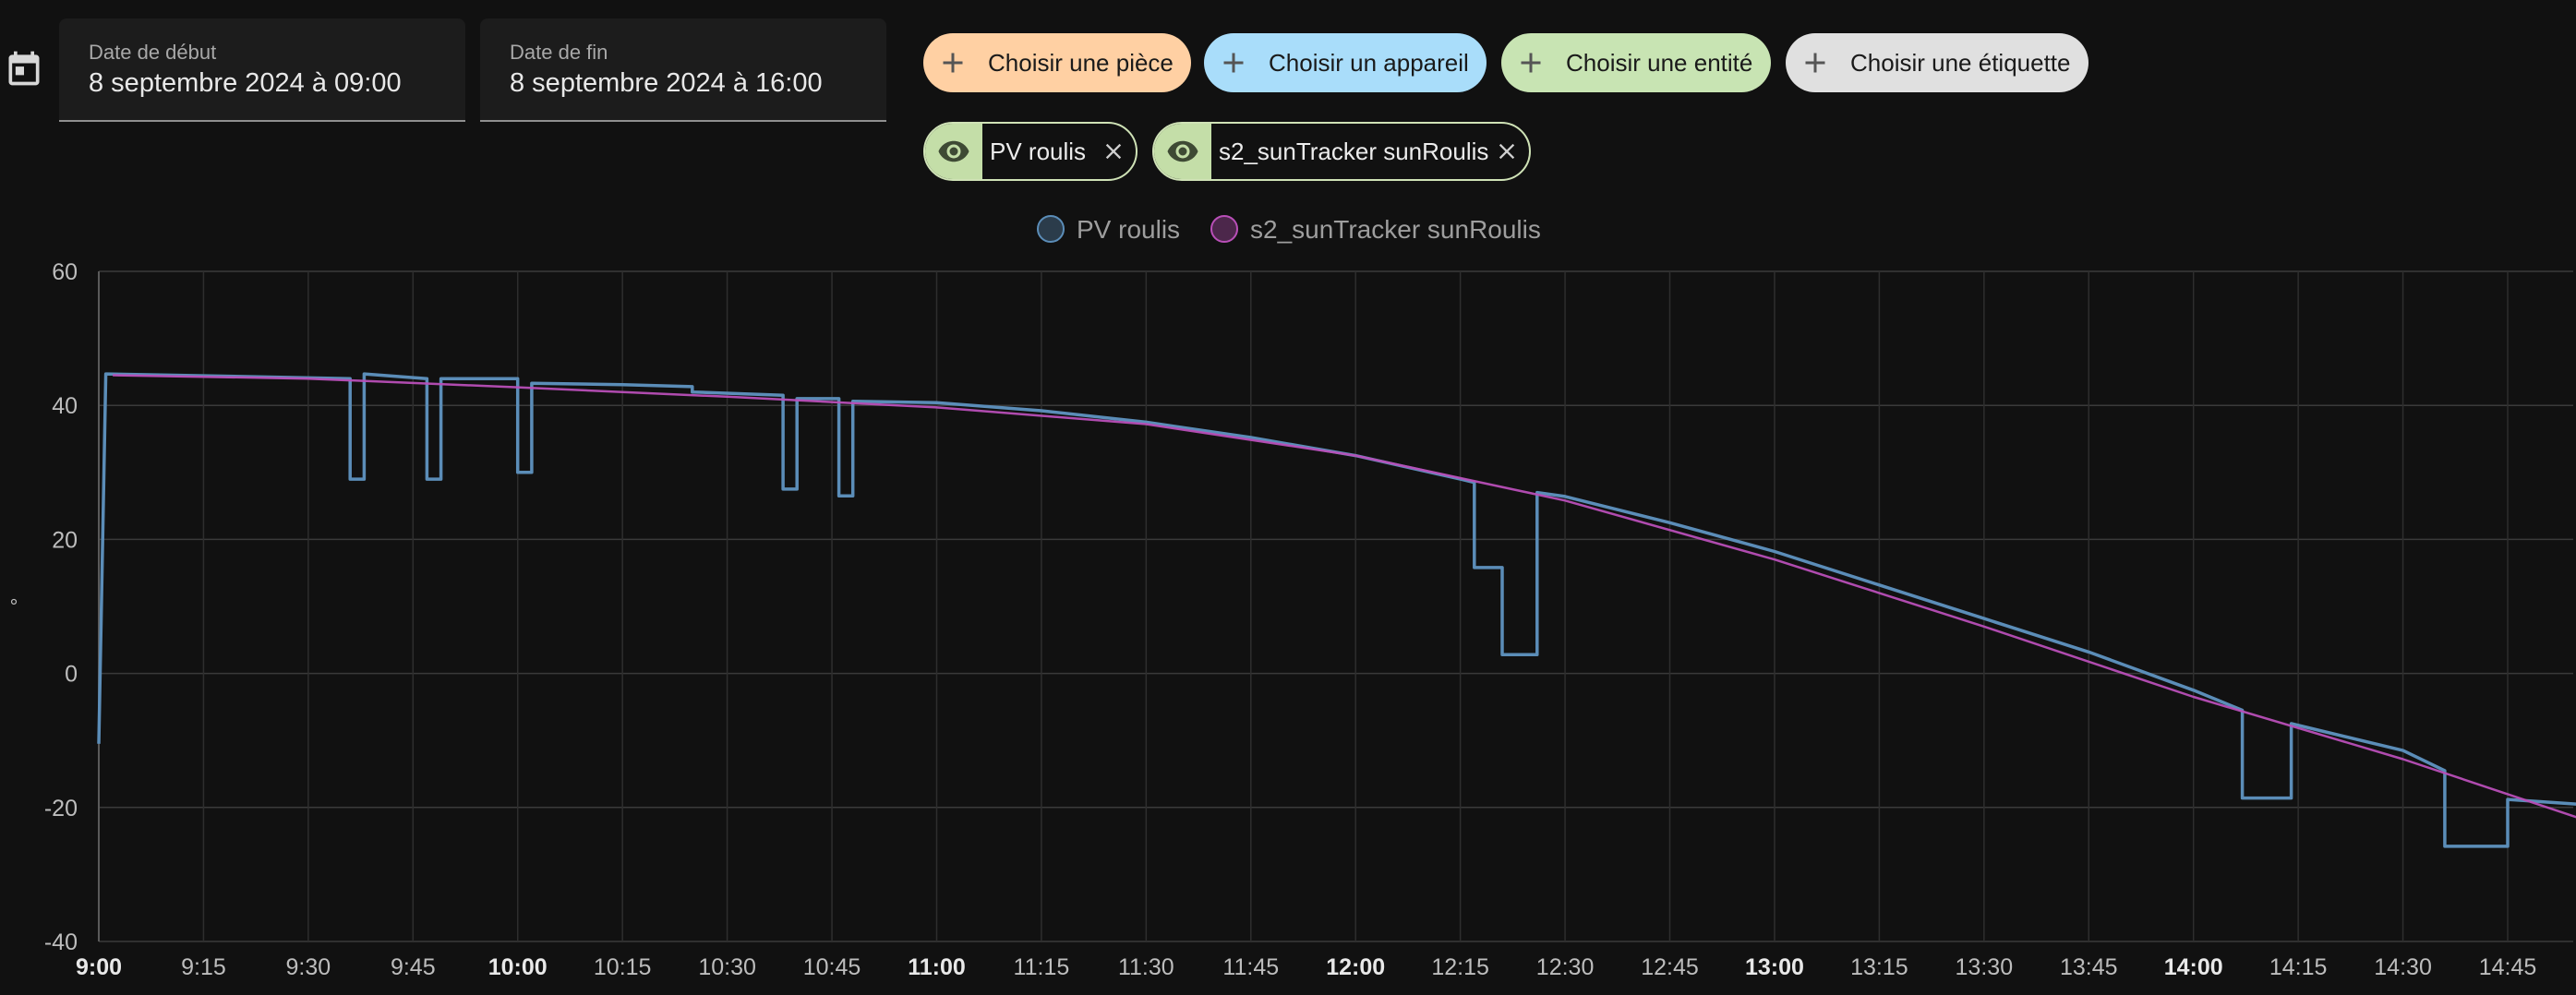 The image size is (2576, 995). Describe the element at coordinates (203, 967) in the screenshot. I see `x-tick-label: 9:15` at that location.